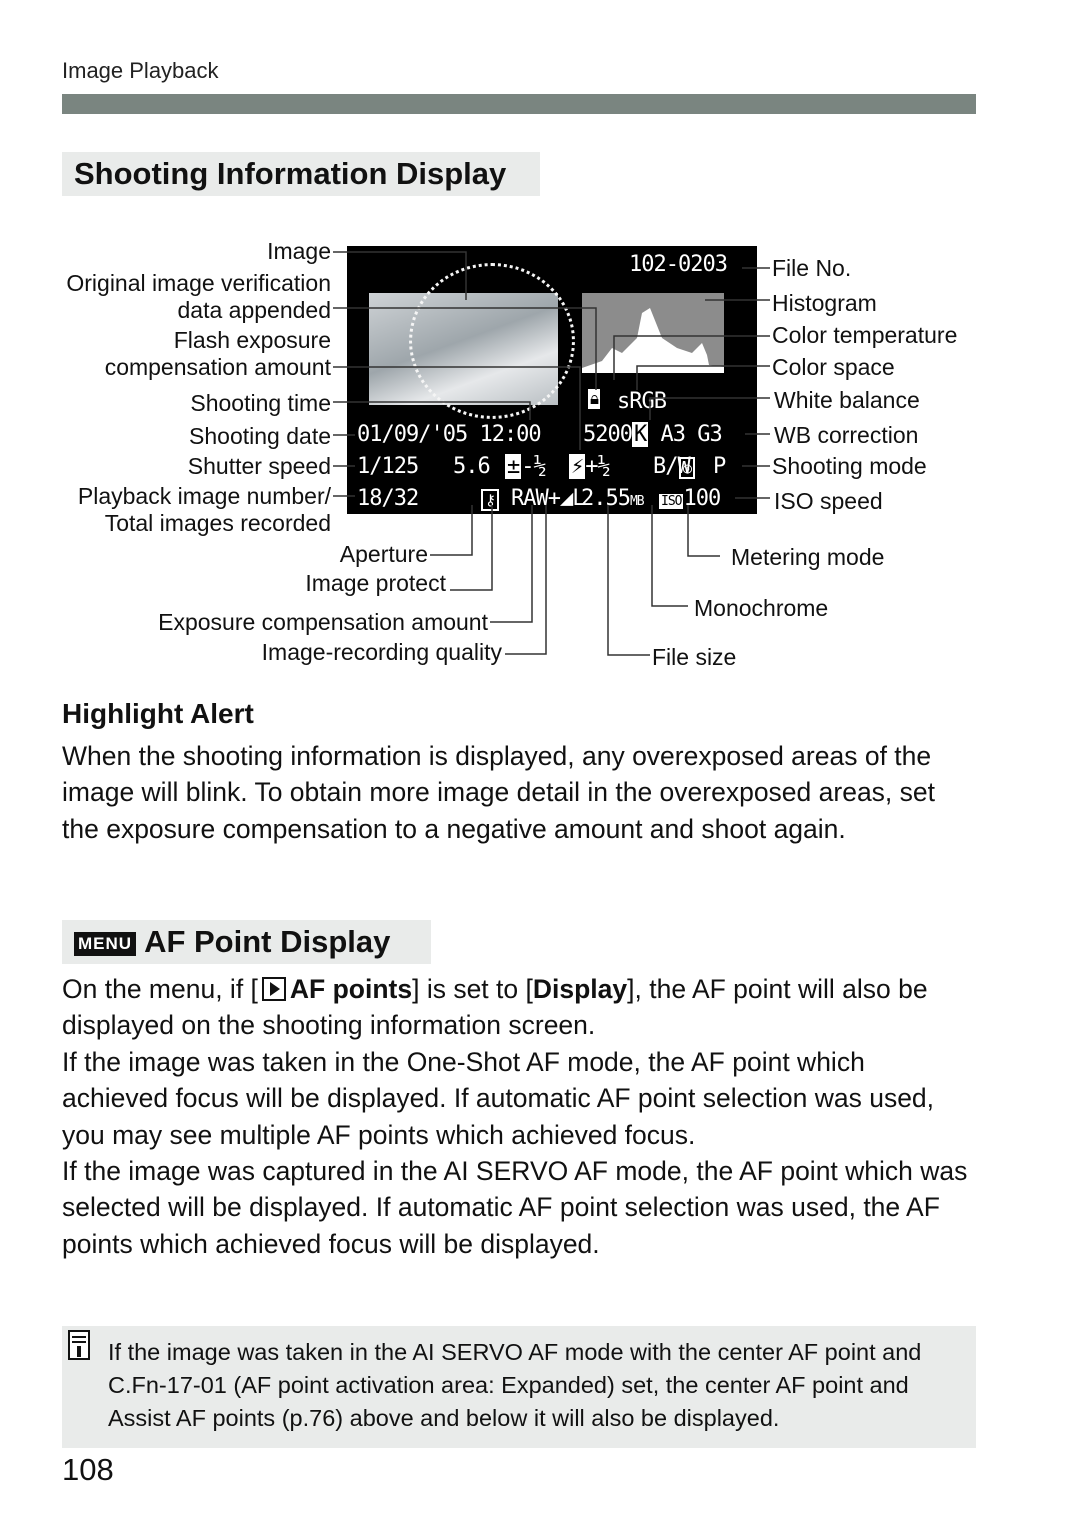 The width and height of the screenshot is (1080, 1521). Describe the element at coordinates (472, 341) in the screenshot. I see `image-thumbnail` at that location.